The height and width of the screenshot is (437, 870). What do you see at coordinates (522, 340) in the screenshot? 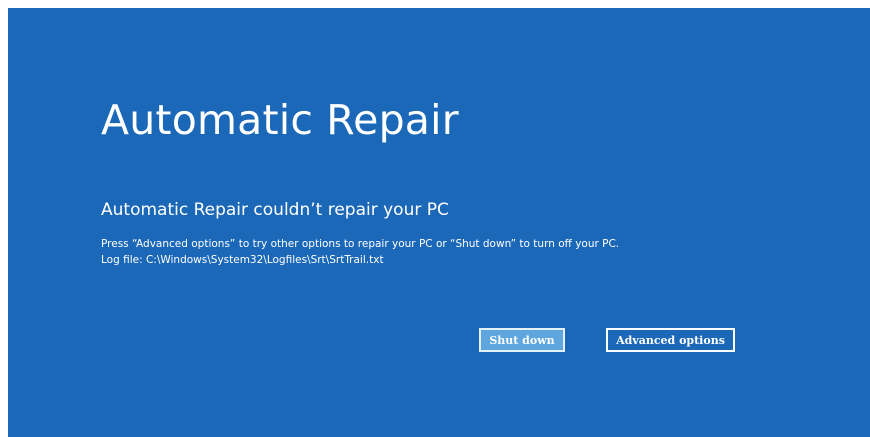
I see `shut-down-button: Shut down` at bounding box center [522, 340].